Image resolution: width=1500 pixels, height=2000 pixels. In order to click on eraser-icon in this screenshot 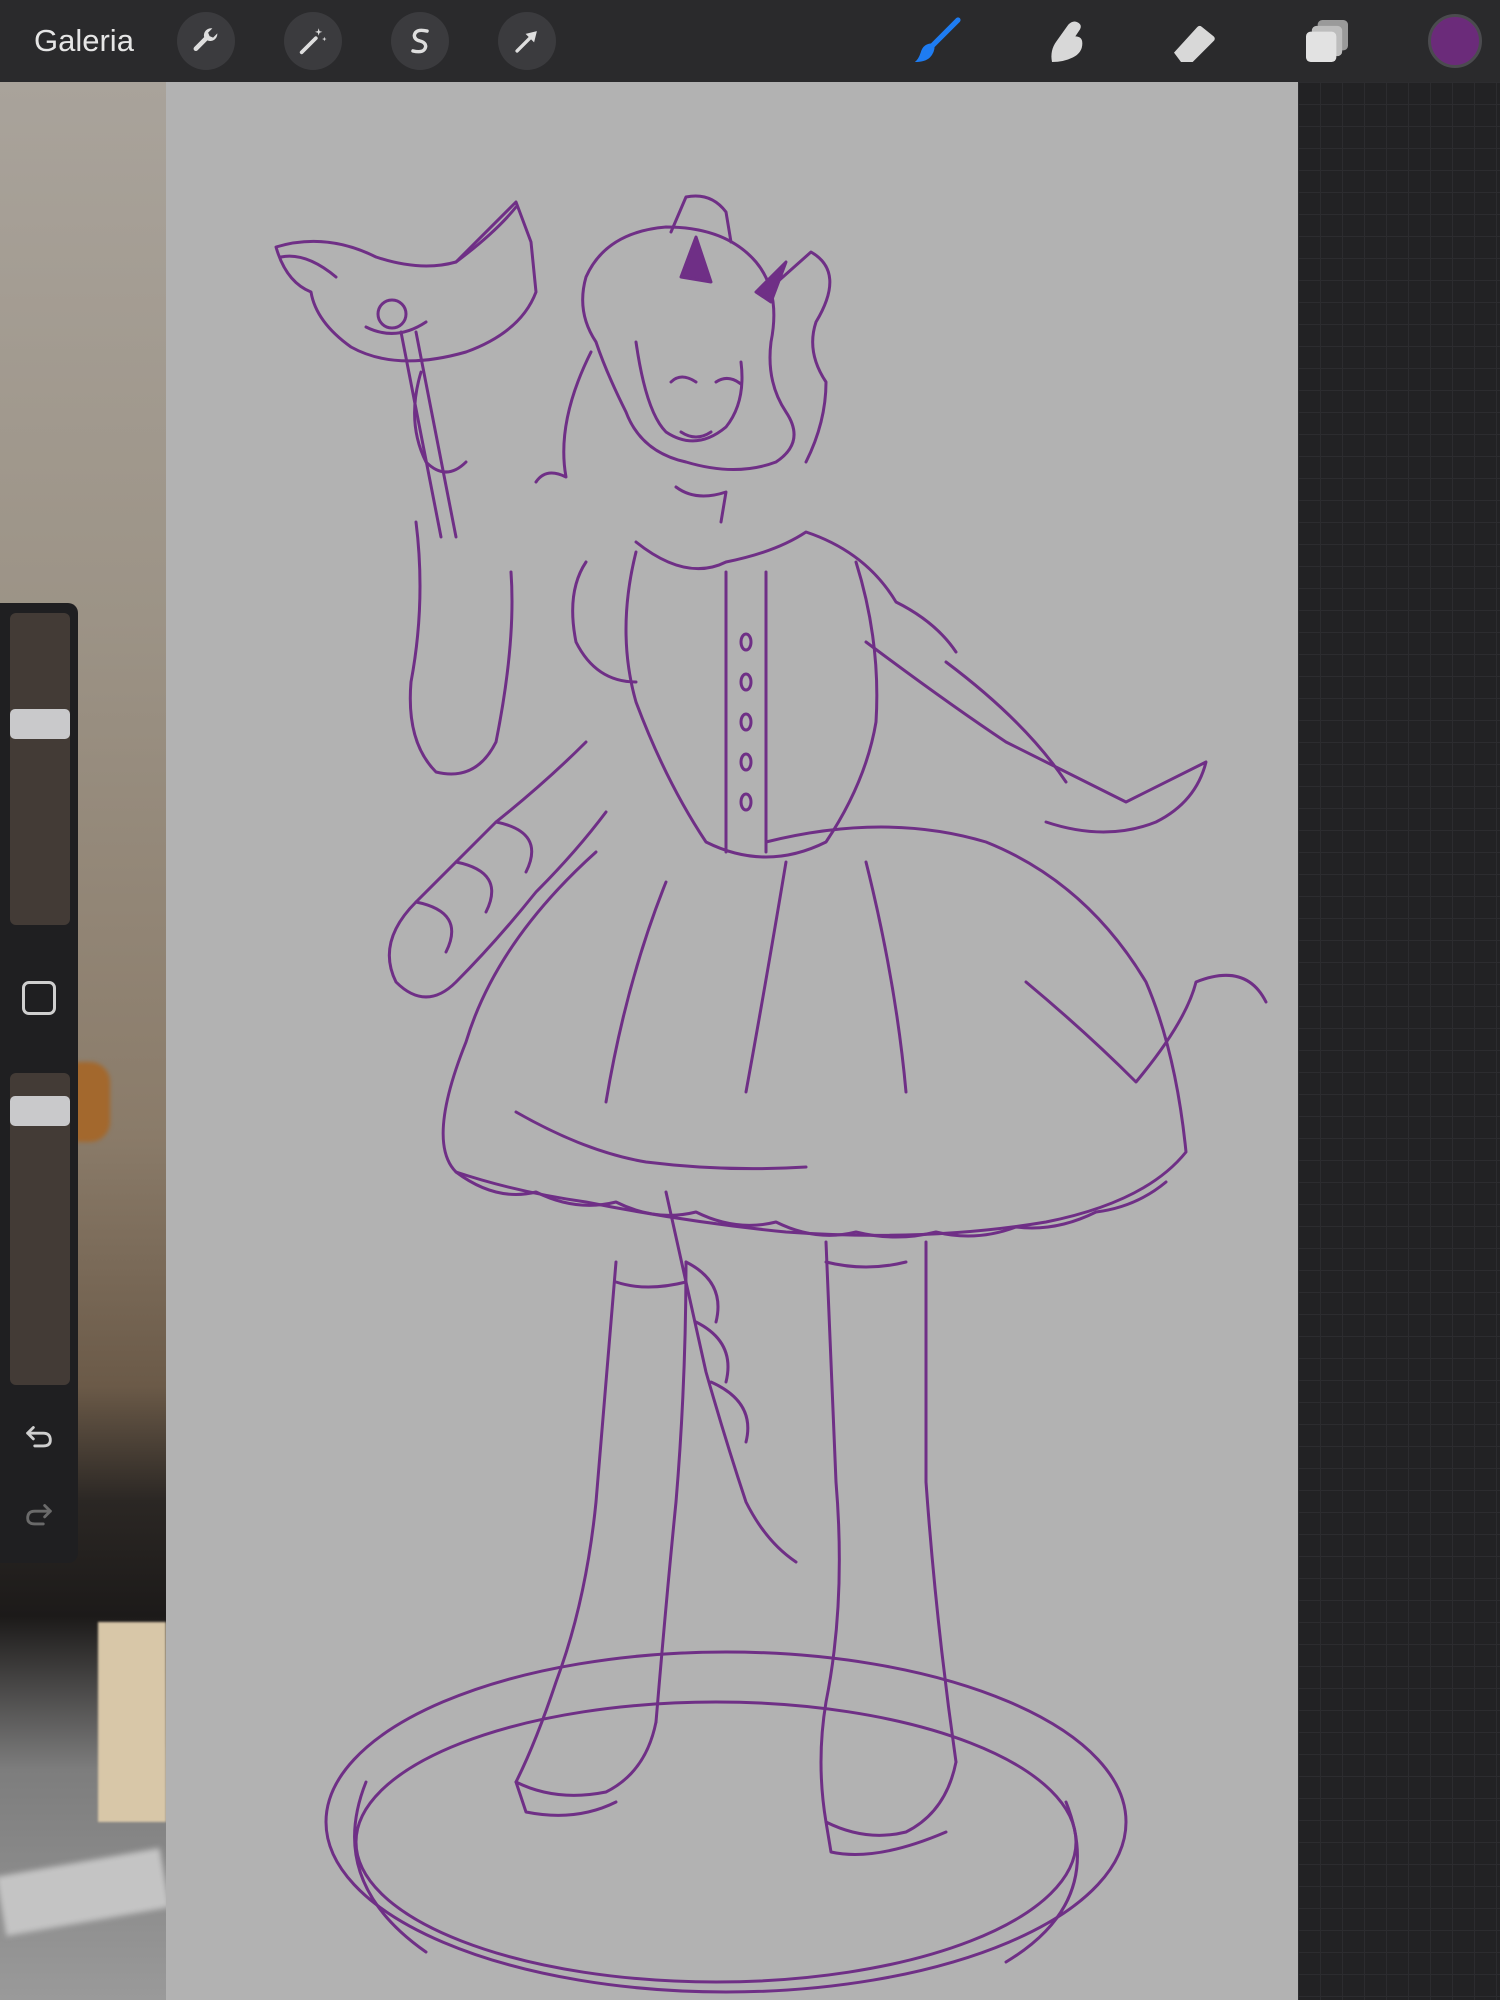, I will do `click(1194, 43)`.